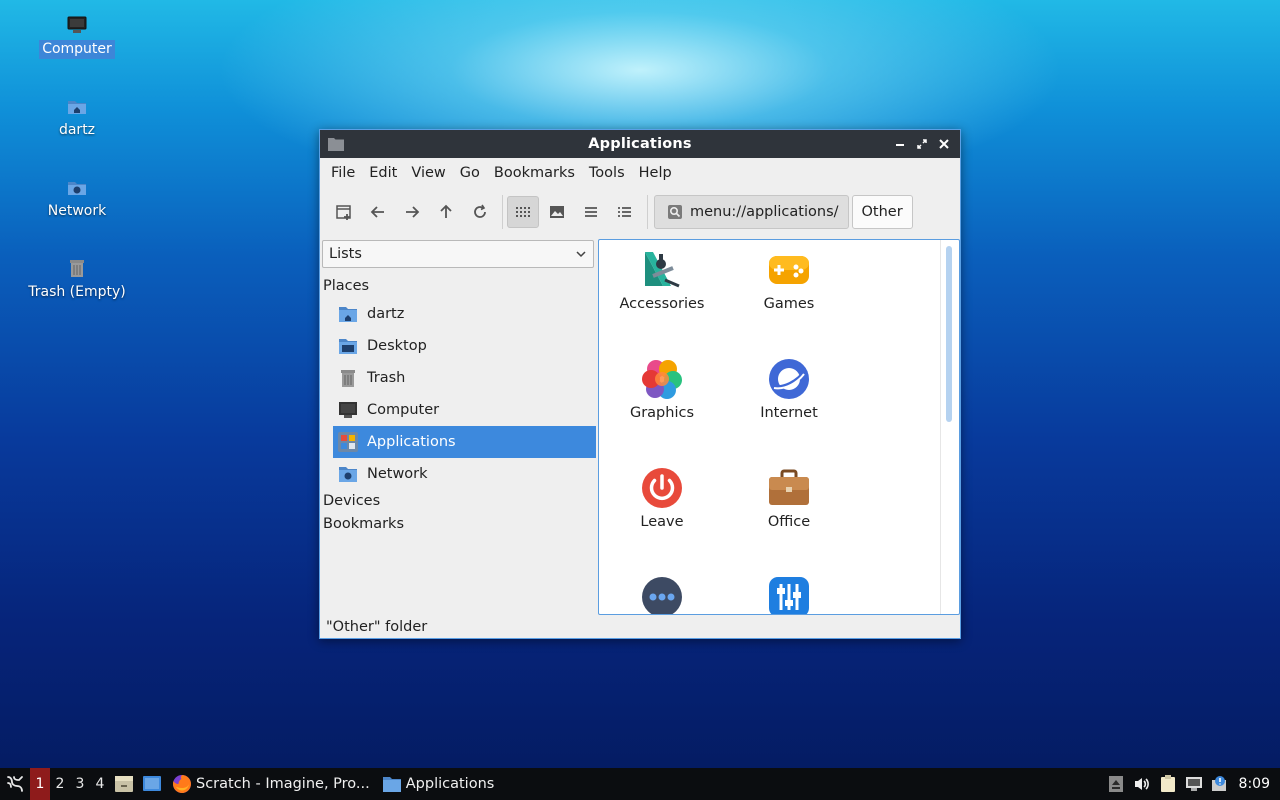 The image size is (1280, 800). What do you see at coordinates (789, 379) in the screenshot?
I see `internet-icon` at bounding box center [789, 379].